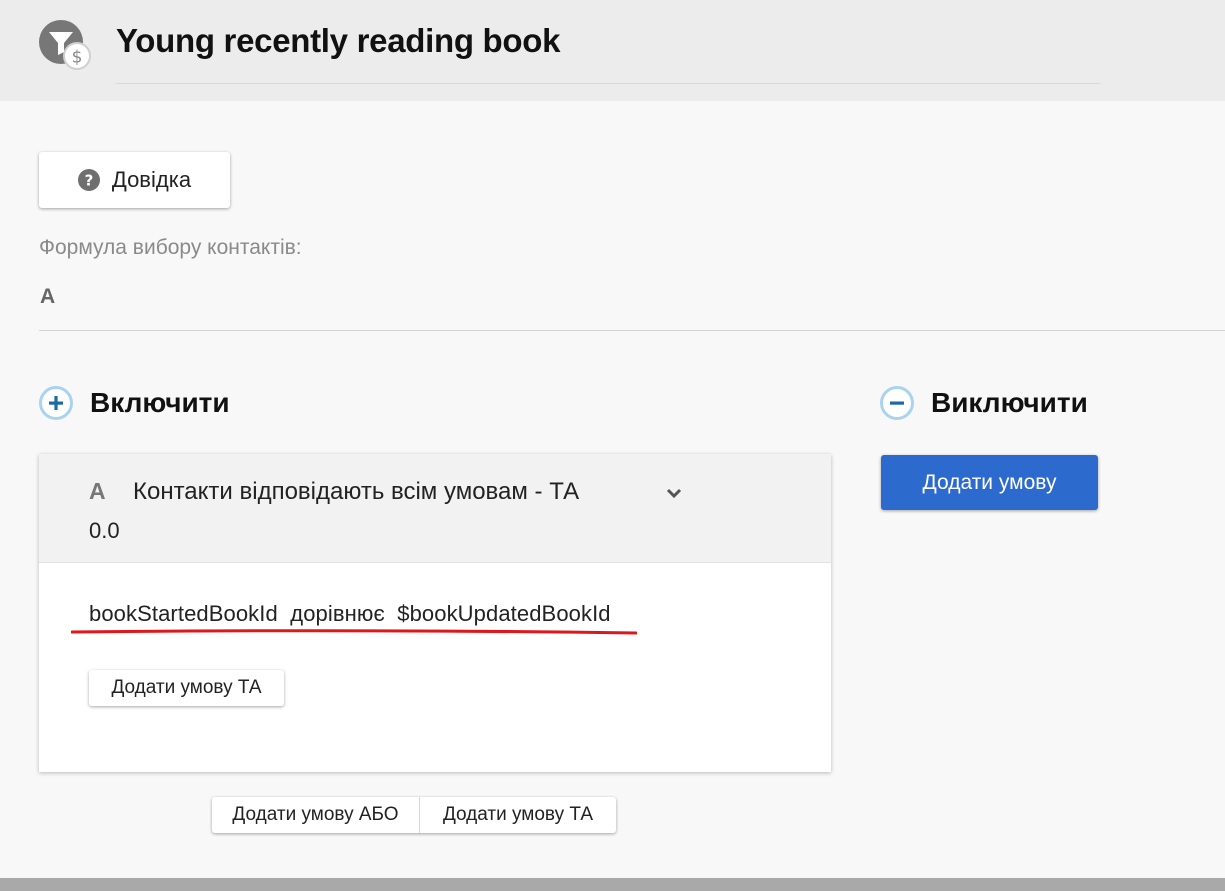 This screenshot has width=1225, height=891. Describe the element at coordinates (48, 296) in the screenshot. I see `formula-value: A` at that location.